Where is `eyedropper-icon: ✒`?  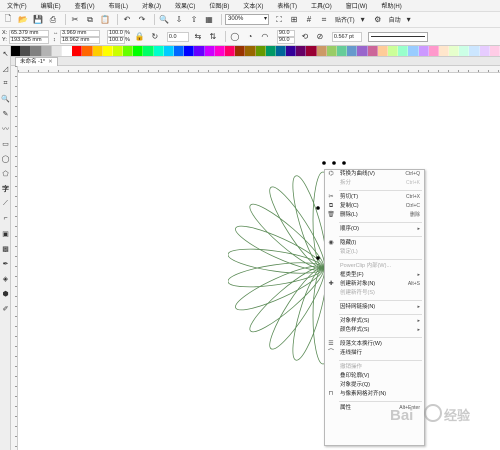
eyedropper-icon: ✒ is located at coordinates (5, 263).